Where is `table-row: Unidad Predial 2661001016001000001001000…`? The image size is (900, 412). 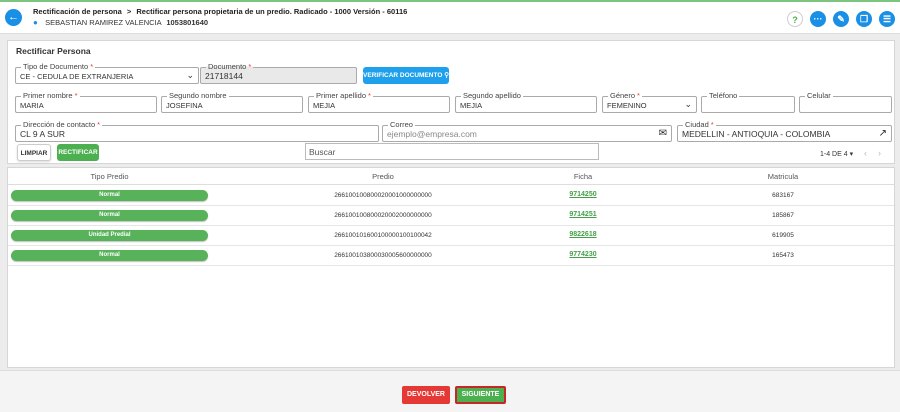
table-row: Unidad Predial 2661001016001000001001000… is located at coordinates (451, 236).